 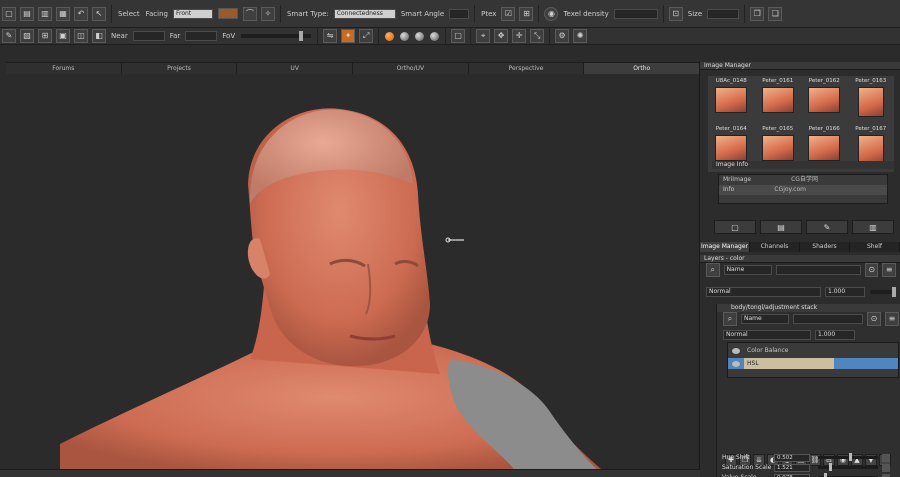 What do you see at coordinates (818, 270) in the screenshot?
I see `filter-text-input` at bounding box center [818, 270].